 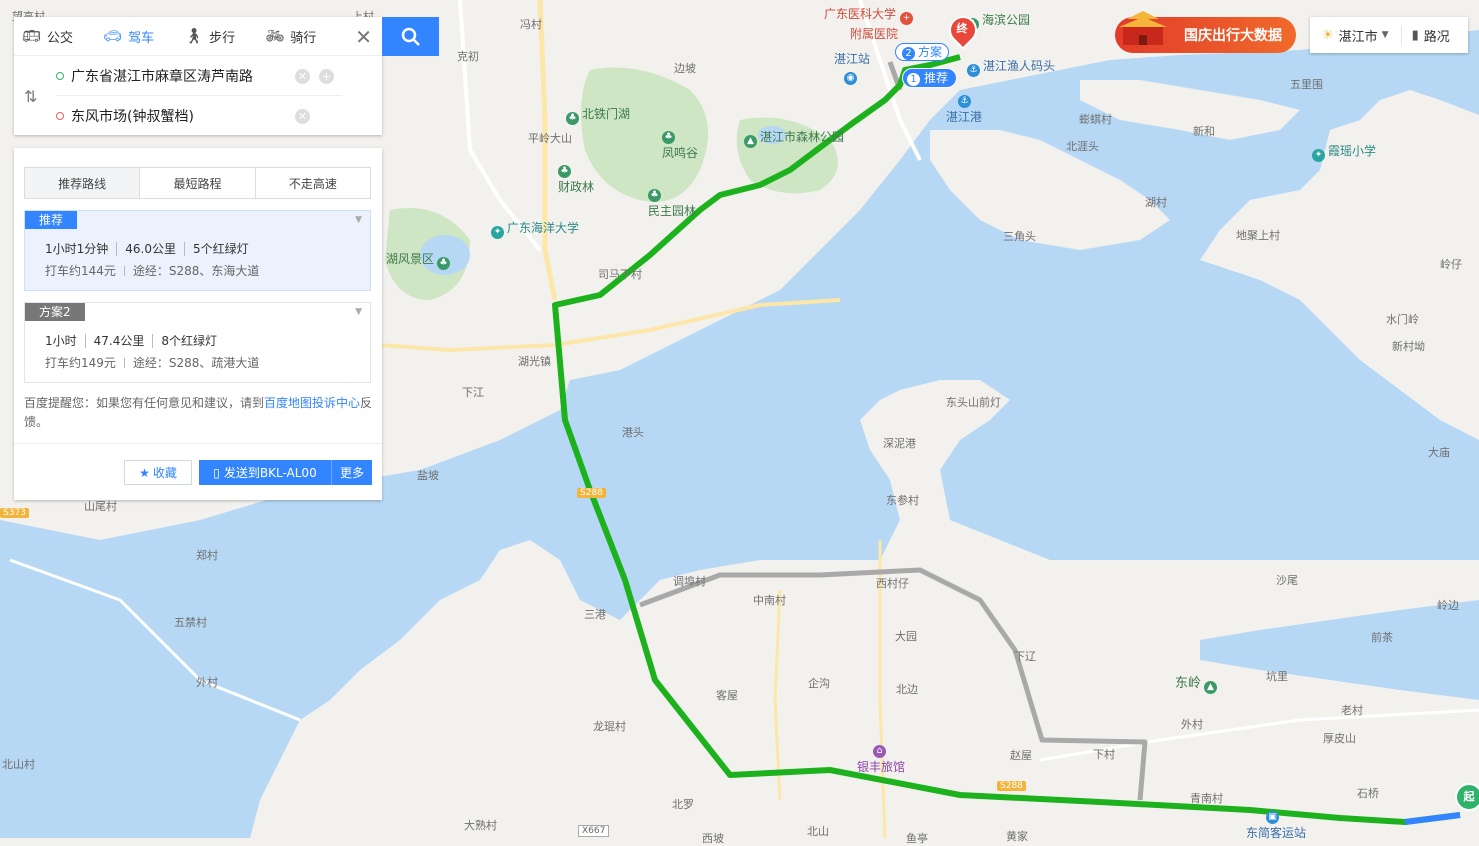 I want to click on route-tag: 方案2, so click(x=55, y=312).